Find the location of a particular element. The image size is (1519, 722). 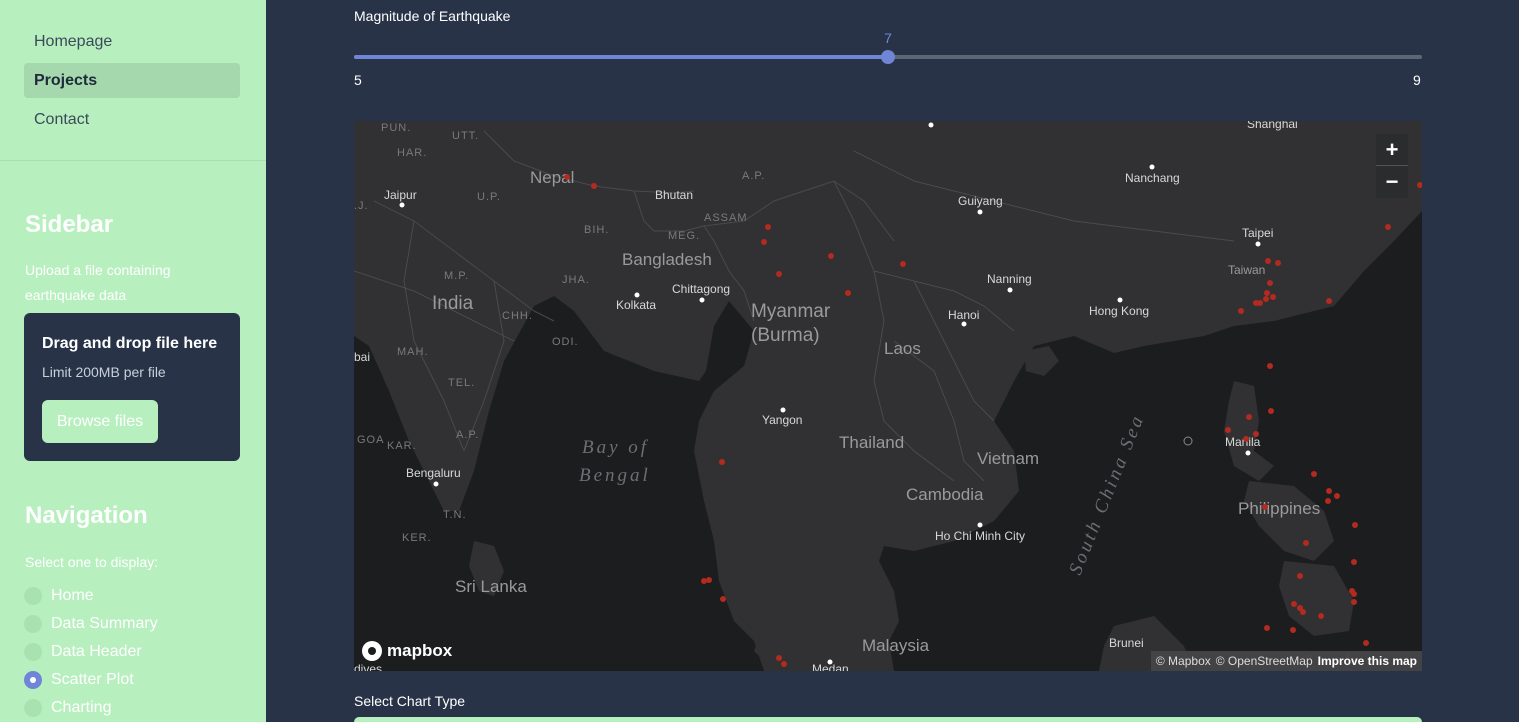

svg-text: .J. is located at coordinates (361, 206).